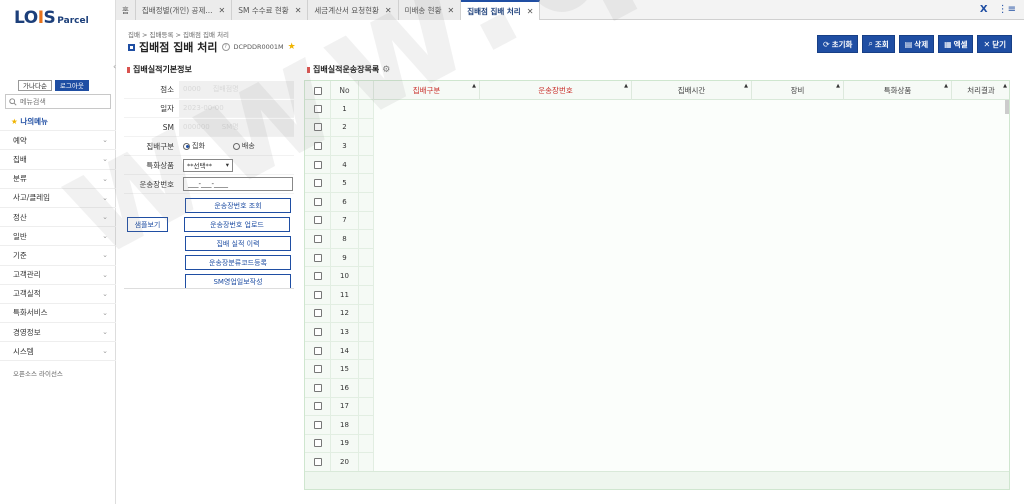 This screenshot has width=1024, height=504. Describe the element at coordinates (58, 314) in the screenshot. I see `sidebar-item: 특화서비스 ⌄` at that location.